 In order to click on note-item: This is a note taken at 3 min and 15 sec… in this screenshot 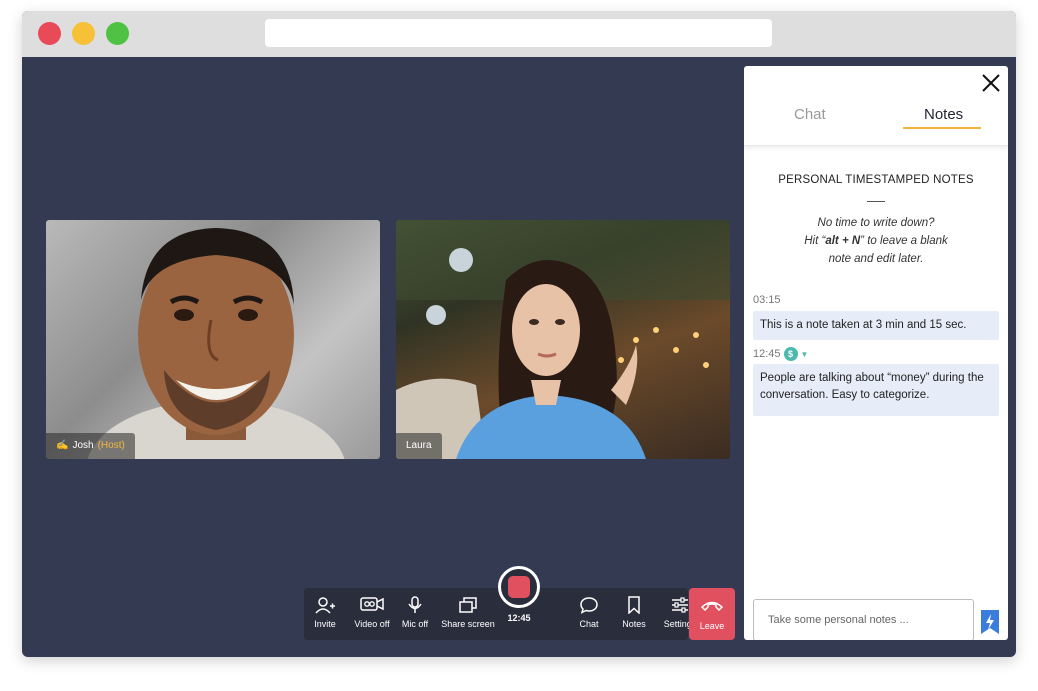, I will do `click(876, 325)`.